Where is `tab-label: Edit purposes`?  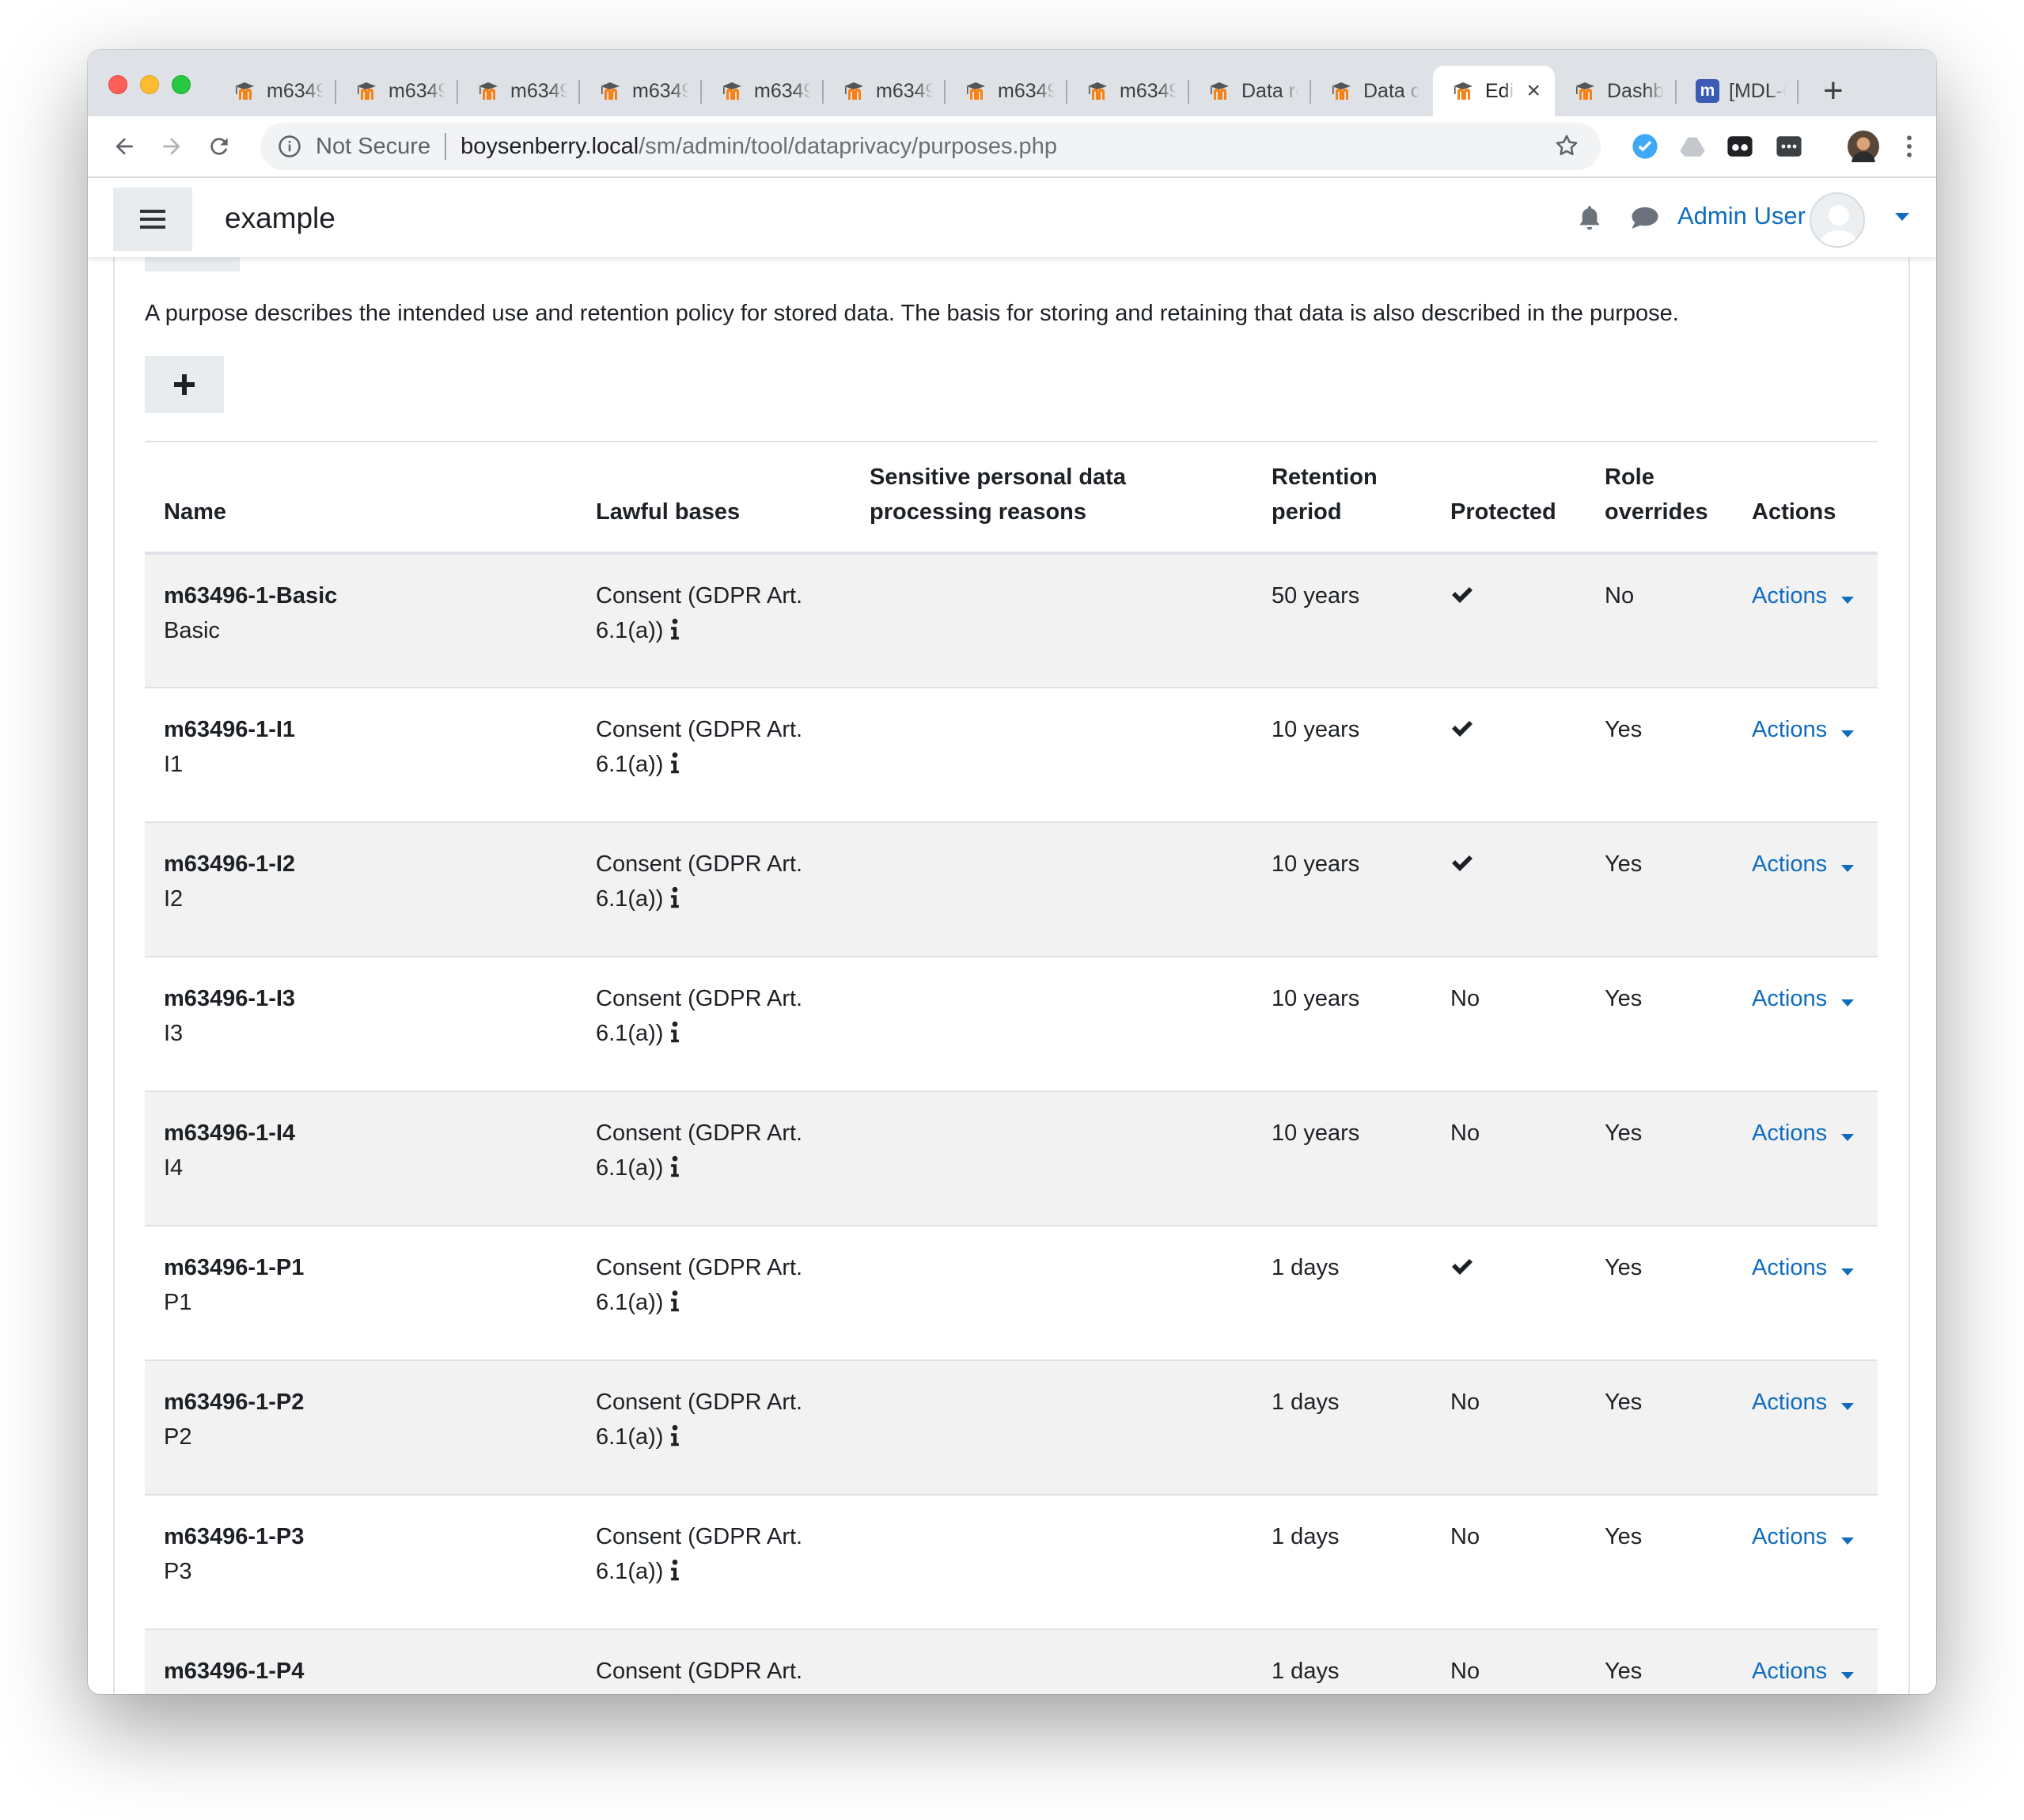
tab-label: Edit purposes is located at coordinates (1499, 90).